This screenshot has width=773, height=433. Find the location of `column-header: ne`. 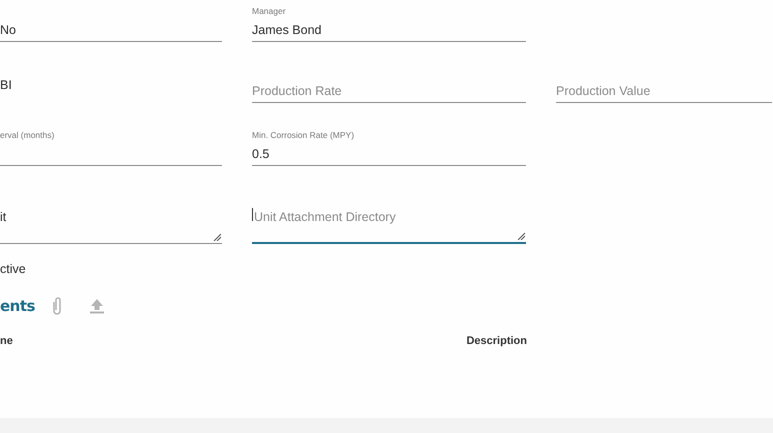

column-header: ne is located at coordinates (6, 342).